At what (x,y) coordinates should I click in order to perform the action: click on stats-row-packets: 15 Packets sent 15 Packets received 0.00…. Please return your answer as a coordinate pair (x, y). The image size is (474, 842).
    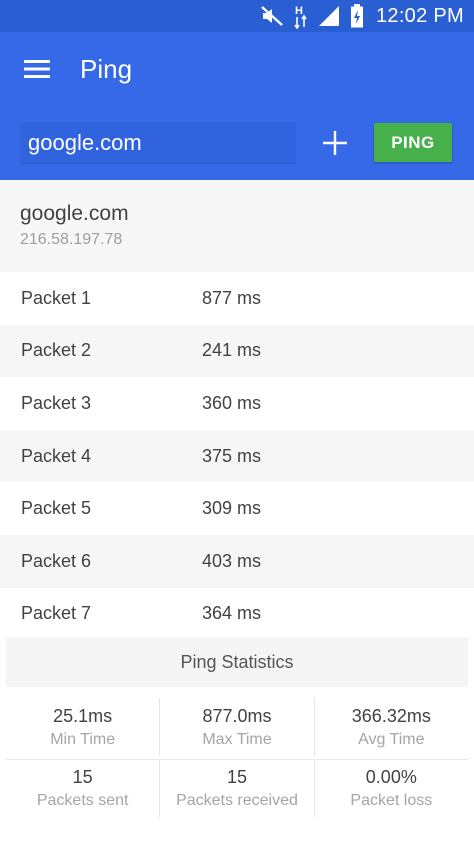
    Looking at the image, I should click on (237, 788).